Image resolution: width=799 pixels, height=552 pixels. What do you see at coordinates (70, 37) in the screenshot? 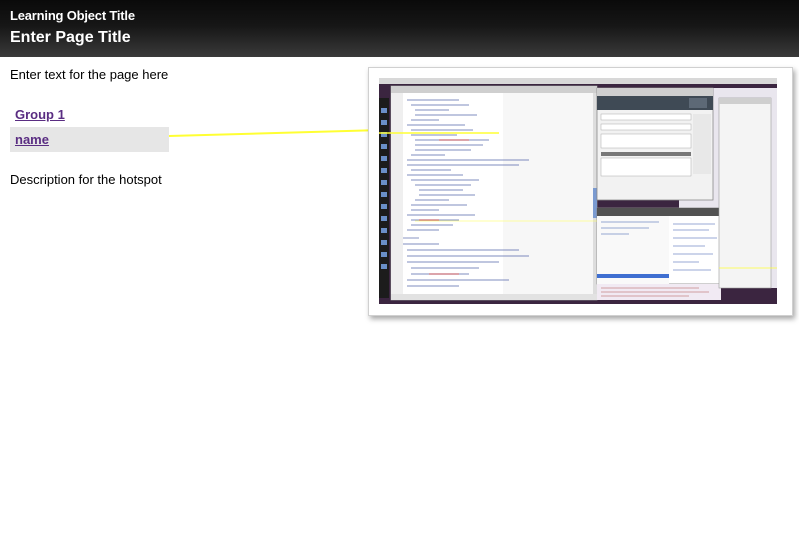
I see `page-title: Enter Page Title` at bounding box center [70, 37].